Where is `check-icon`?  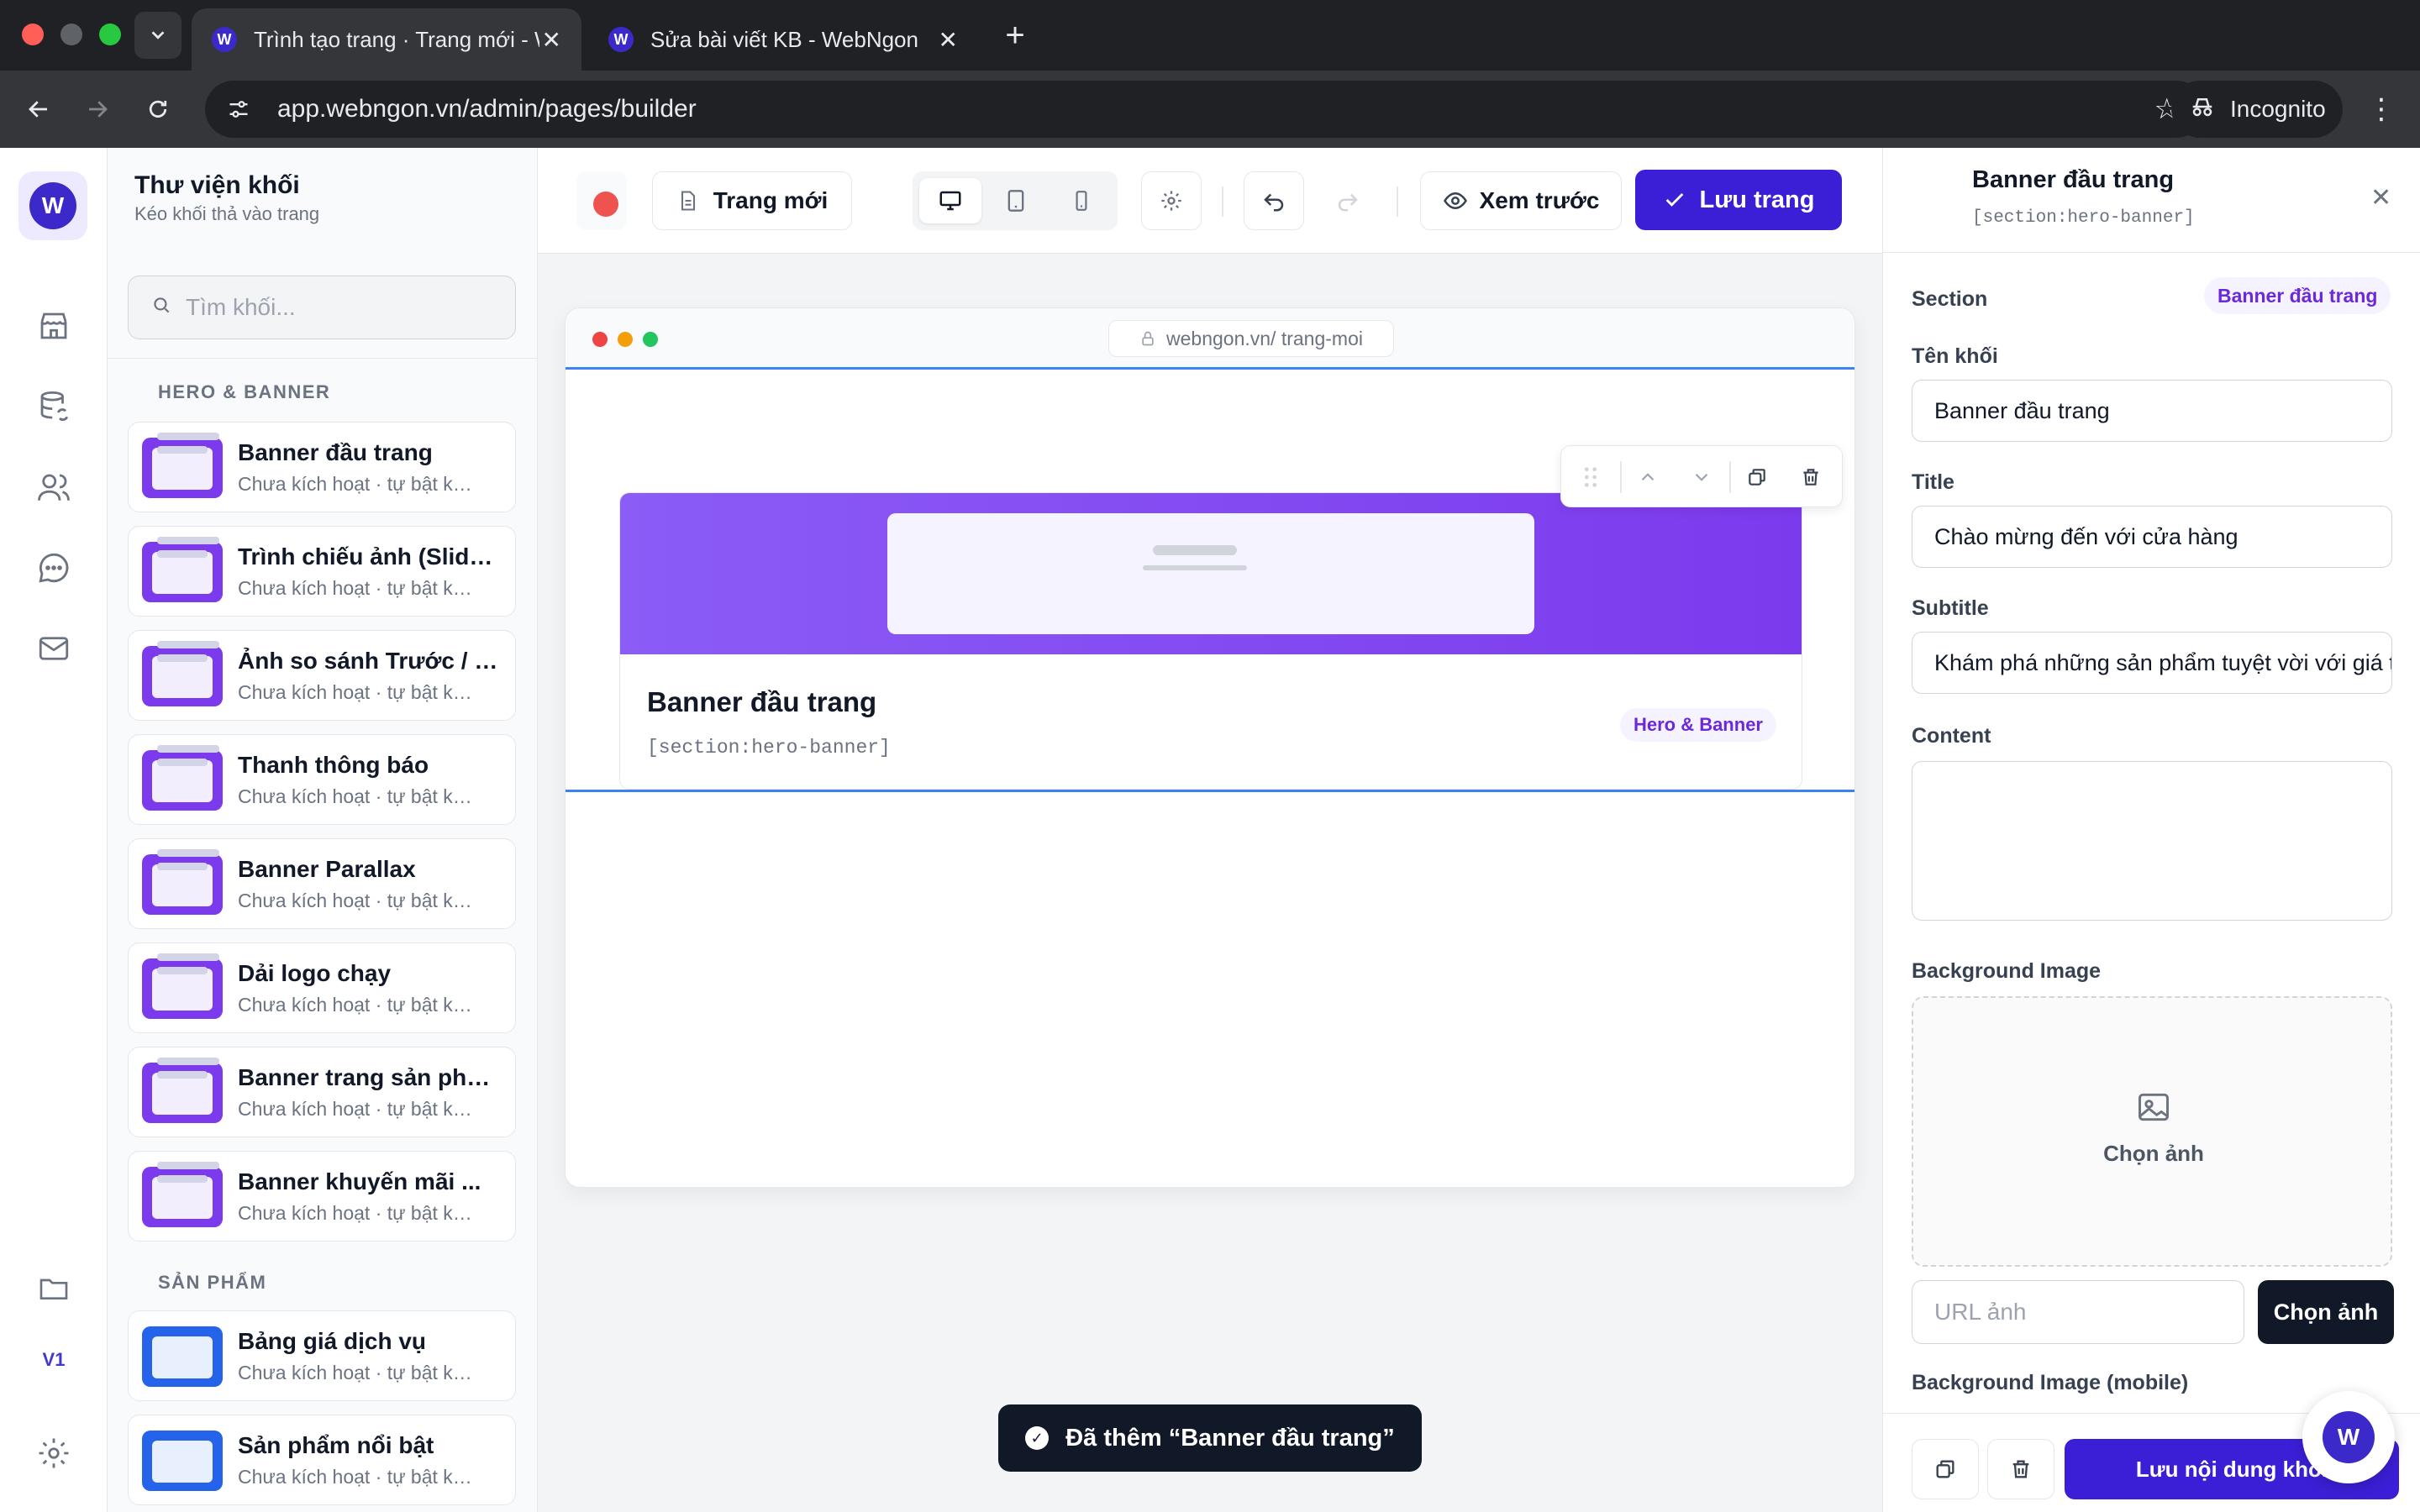 check-icon is located at coordinates (1674, 200).